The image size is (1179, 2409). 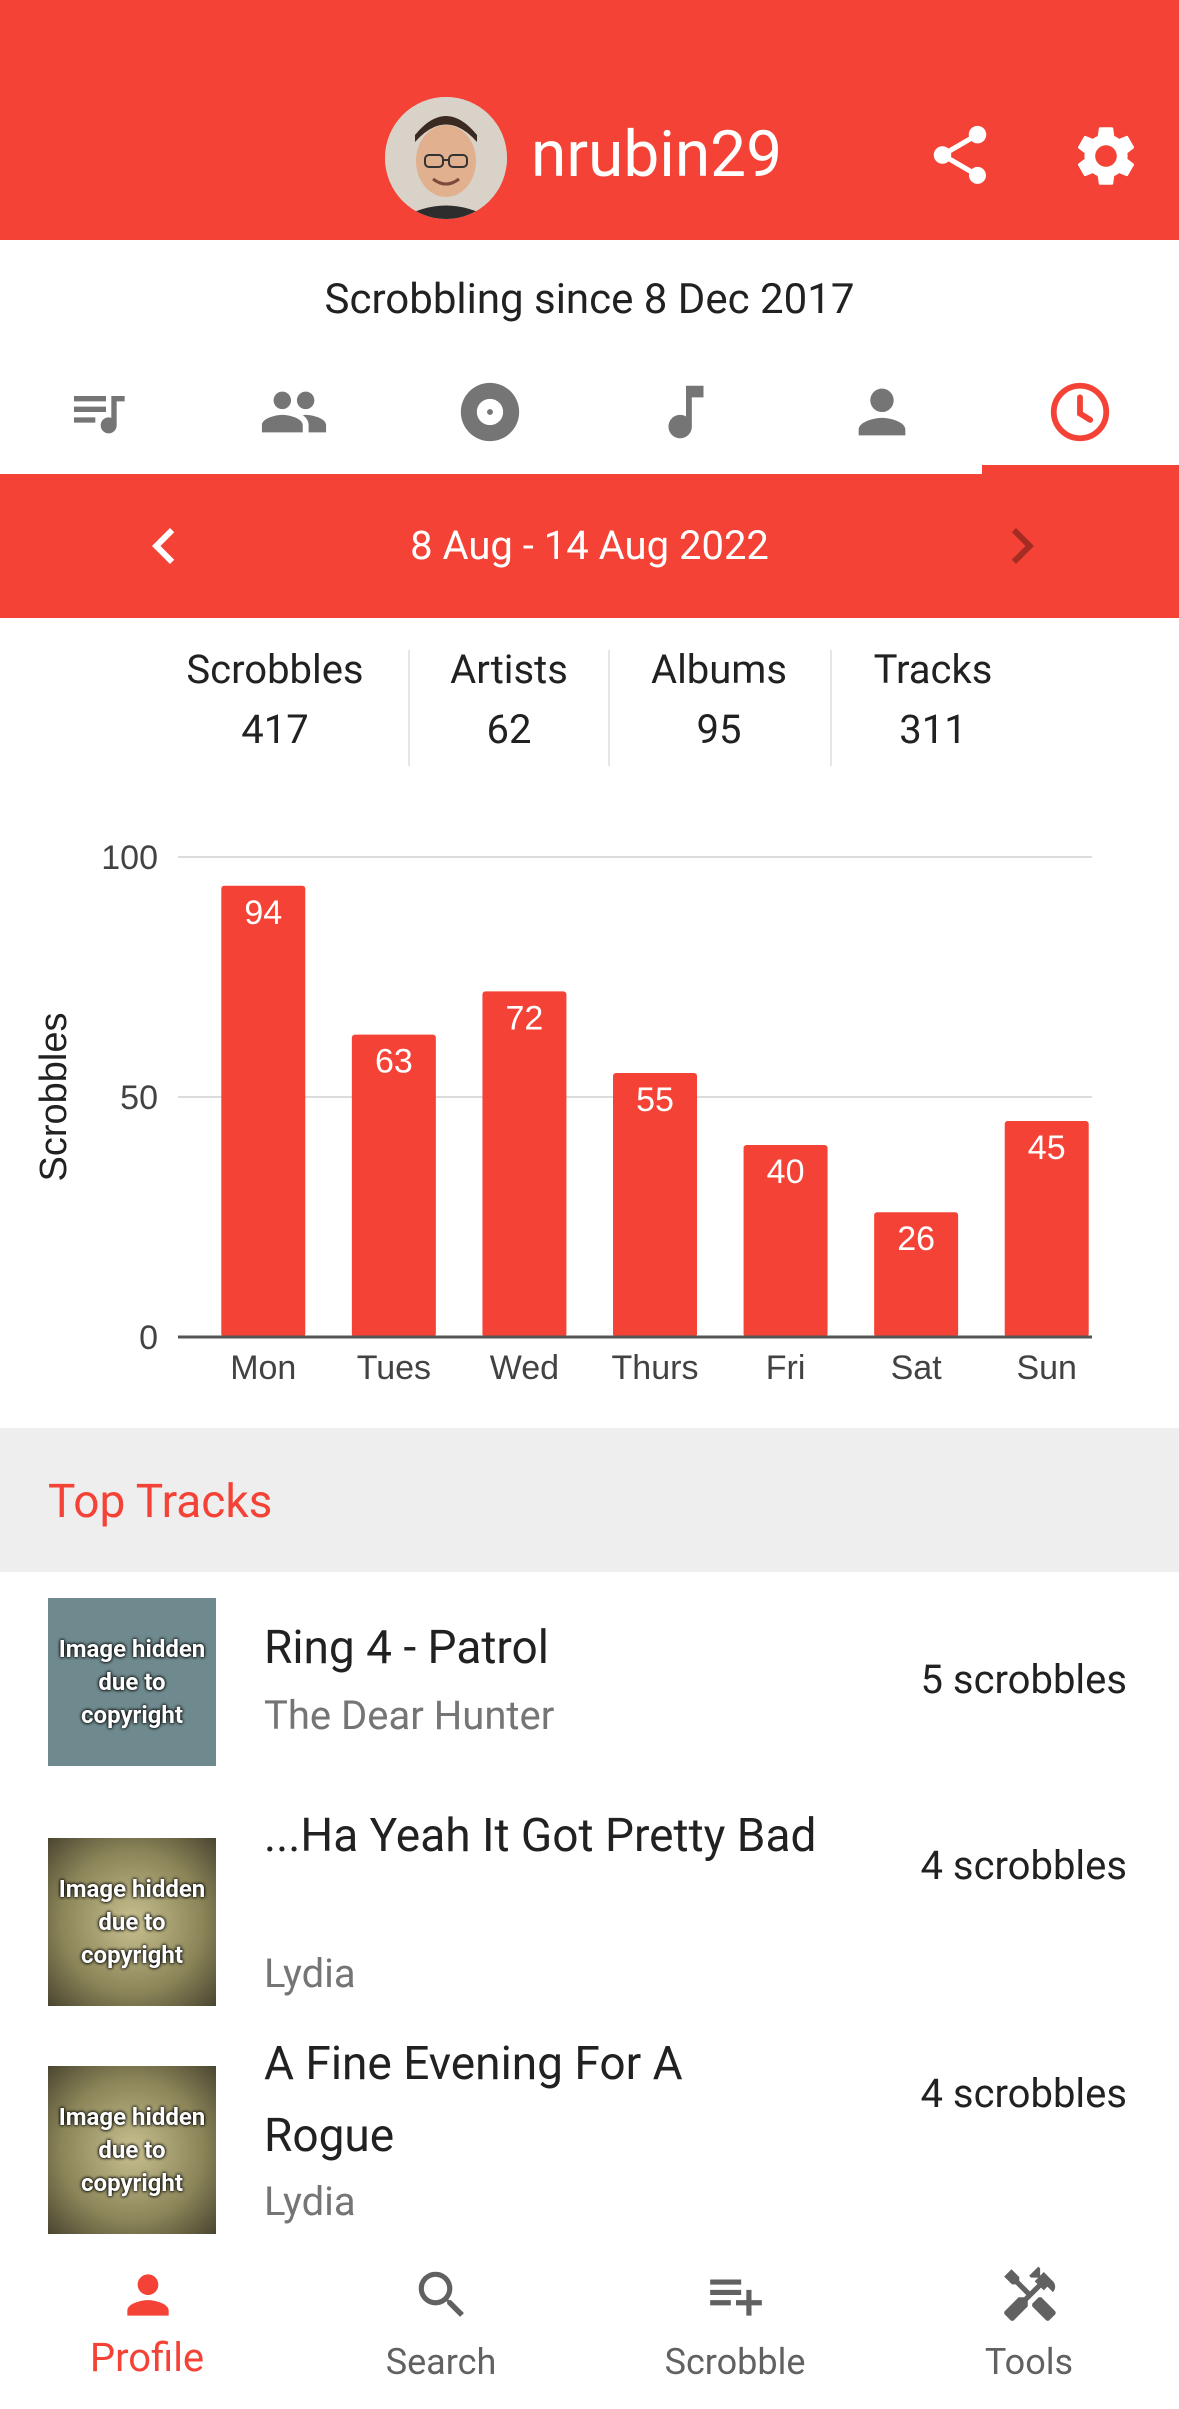 I want to click on x-tick-label: Sun, so click(x=1046, y=1368).